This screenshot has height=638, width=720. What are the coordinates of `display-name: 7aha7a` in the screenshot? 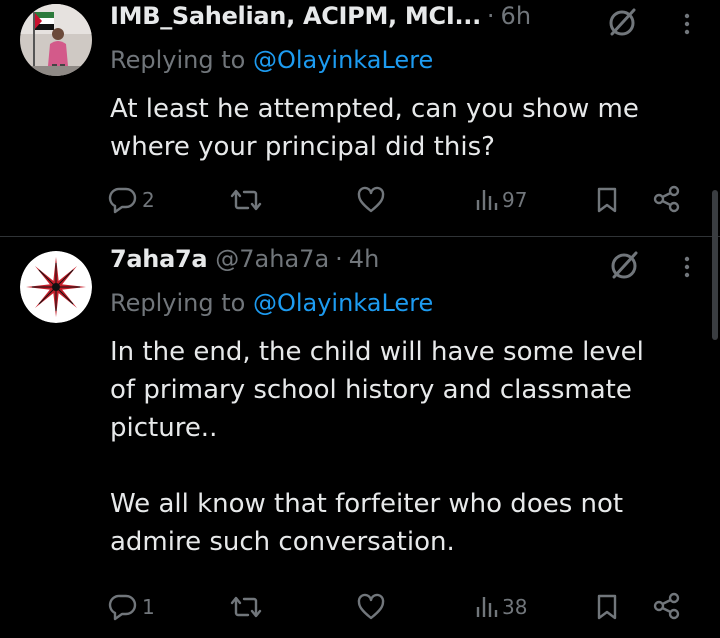 It's located at (159, 259).